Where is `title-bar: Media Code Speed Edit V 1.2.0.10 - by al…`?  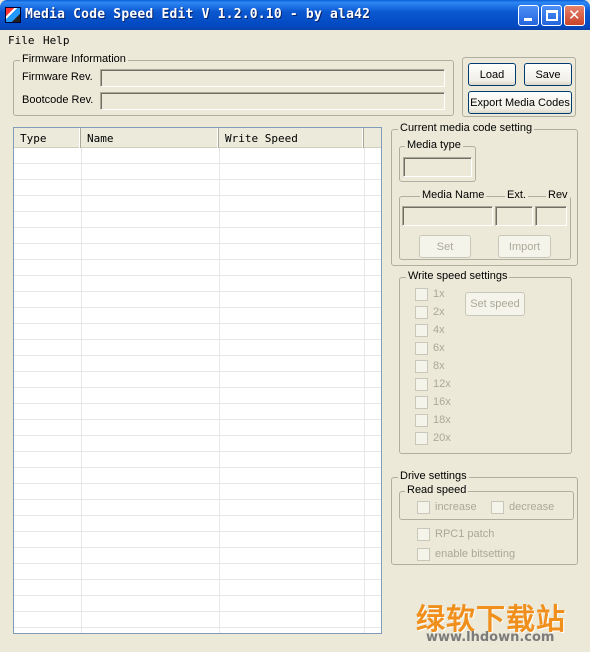 title-bar: Media Code Speed Edit V 1.2.0.10 - by al… is located at coordinates (295, 15).